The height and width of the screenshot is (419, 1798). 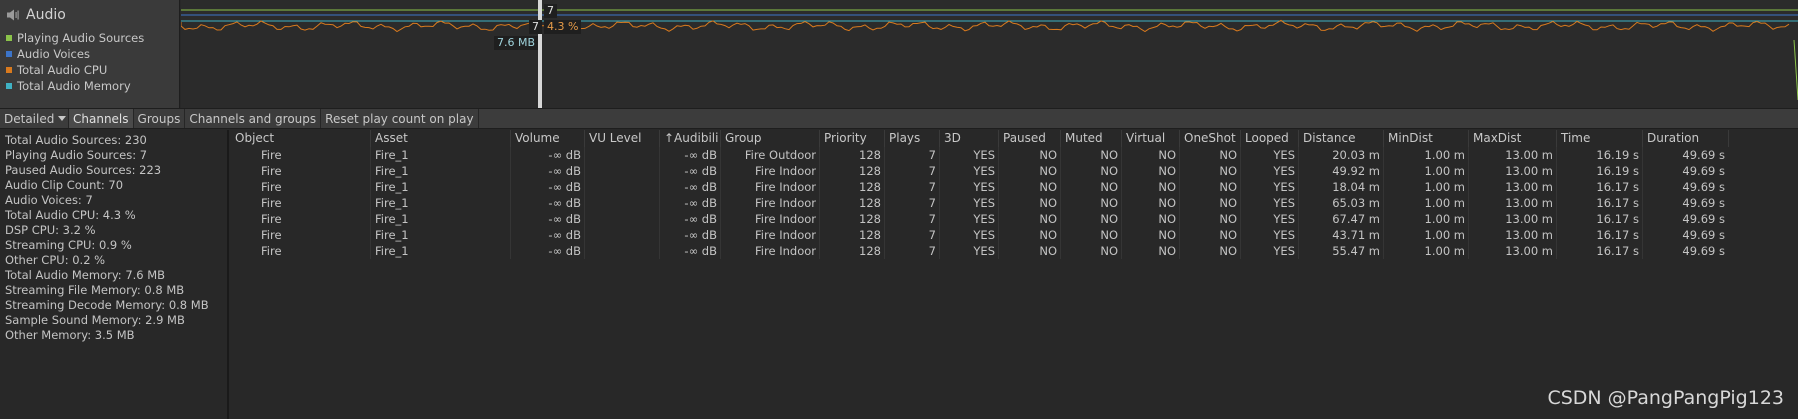 I want to click on column-header-maxdist: MaxDist, so click(x=1513, y=138).